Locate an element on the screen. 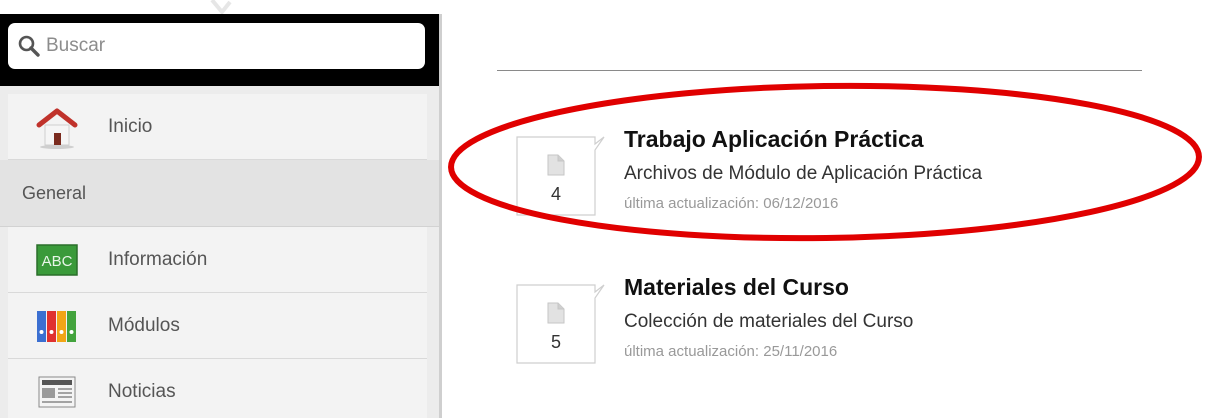 The height and width of the screenshot is (418, 1208). sidebar-item-label: Noticias is located at coordinates (142, 391).